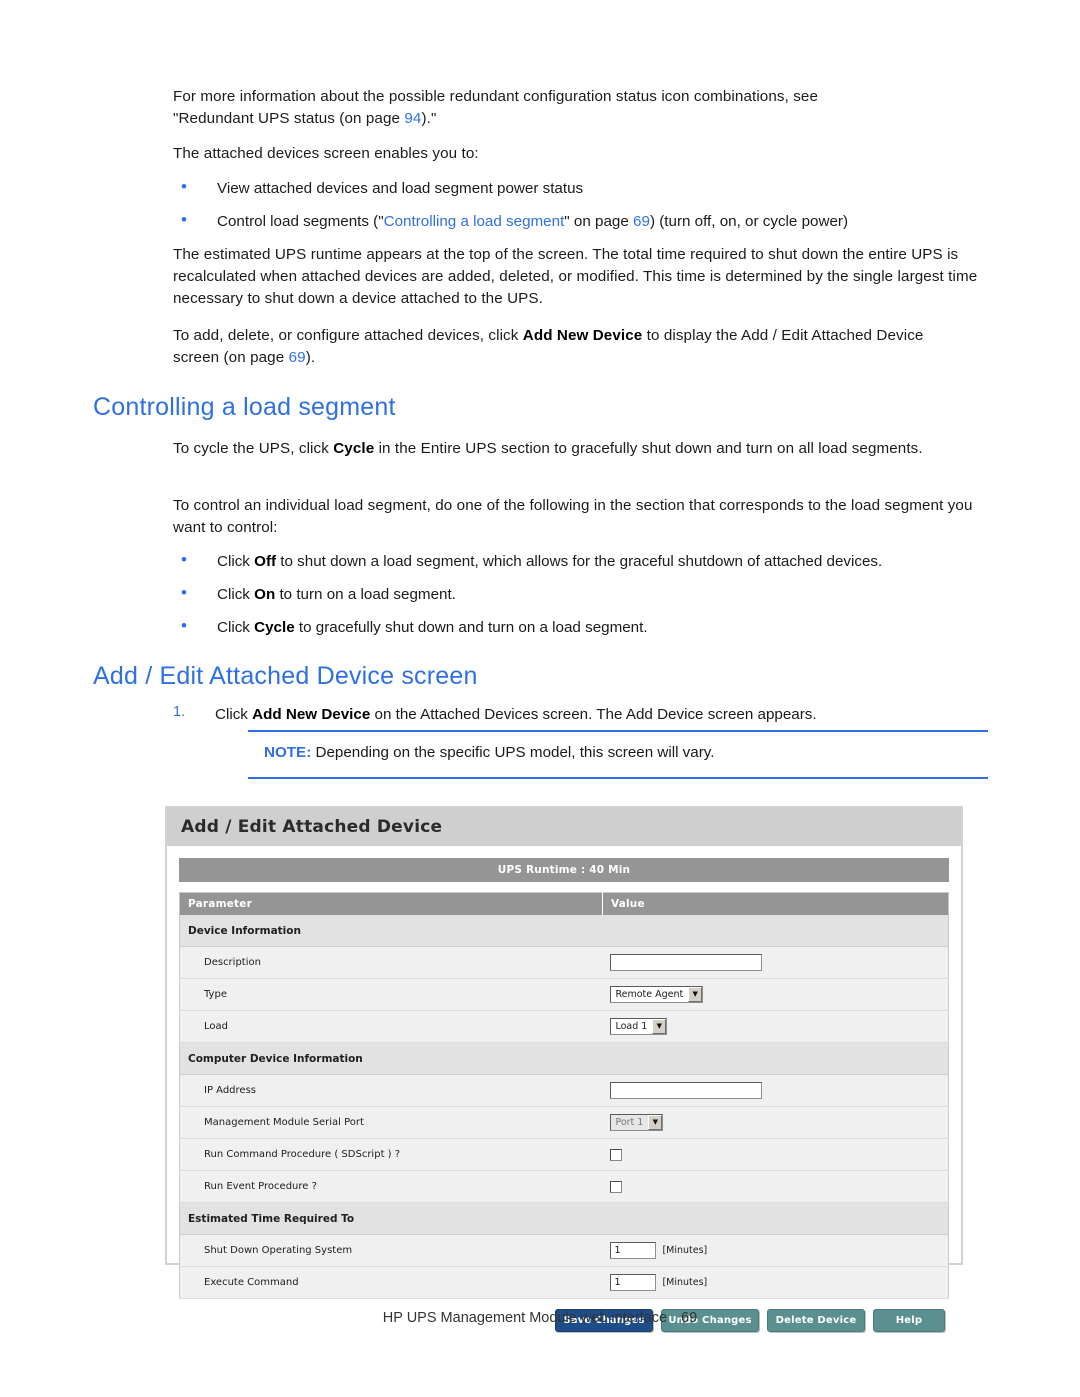 The height and width of the screenshot is (1397, 1080). What do you see at coordinates (312, 827) in the screenshot?
I see `app-page-title: Add / Edit Attached Device` at bounding box center [312, 827].